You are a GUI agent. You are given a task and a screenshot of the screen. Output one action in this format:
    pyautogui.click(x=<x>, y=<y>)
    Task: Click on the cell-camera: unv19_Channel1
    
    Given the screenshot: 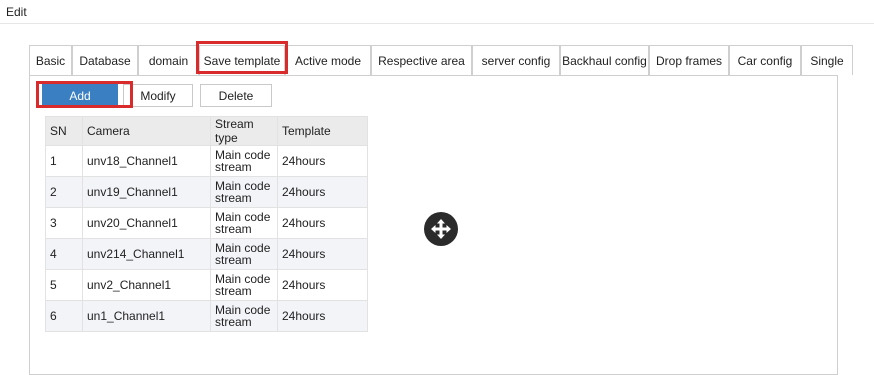 What is the action you would take?
    pyautogui.click(x=146, y=192)
    